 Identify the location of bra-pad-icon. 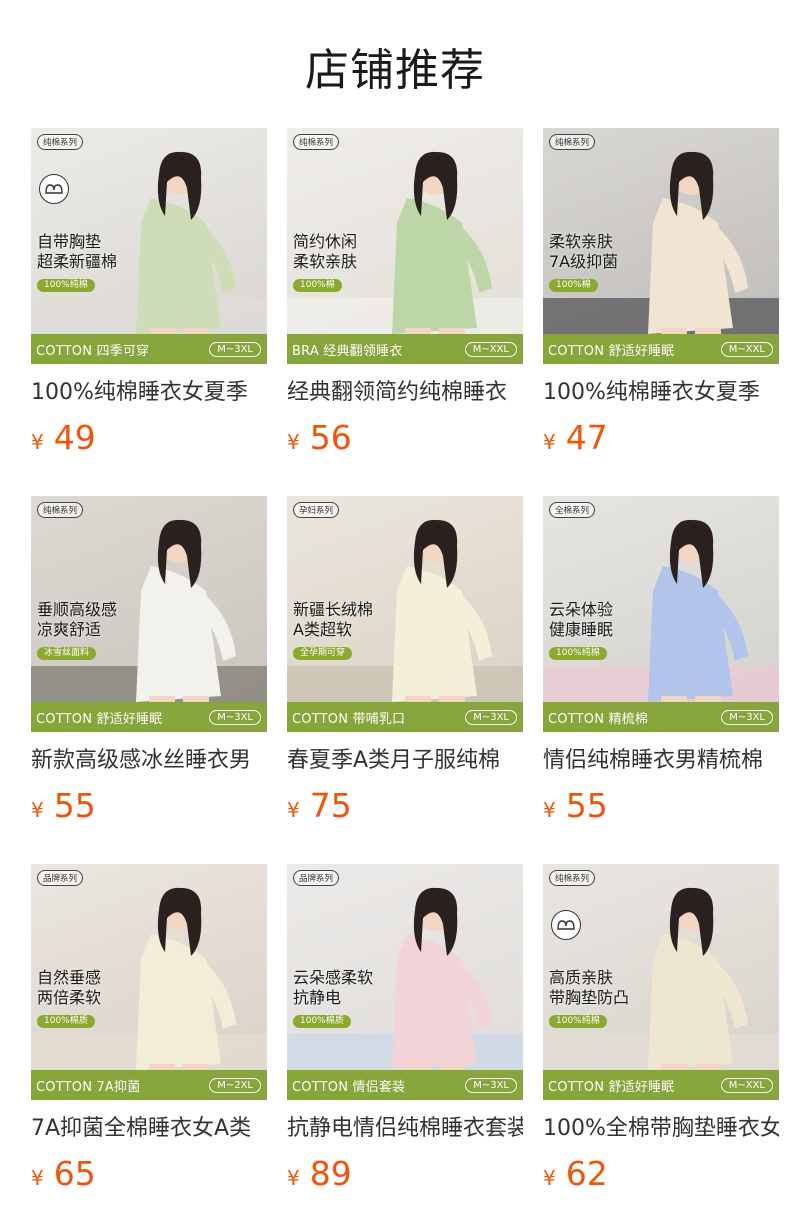
(54, 189).